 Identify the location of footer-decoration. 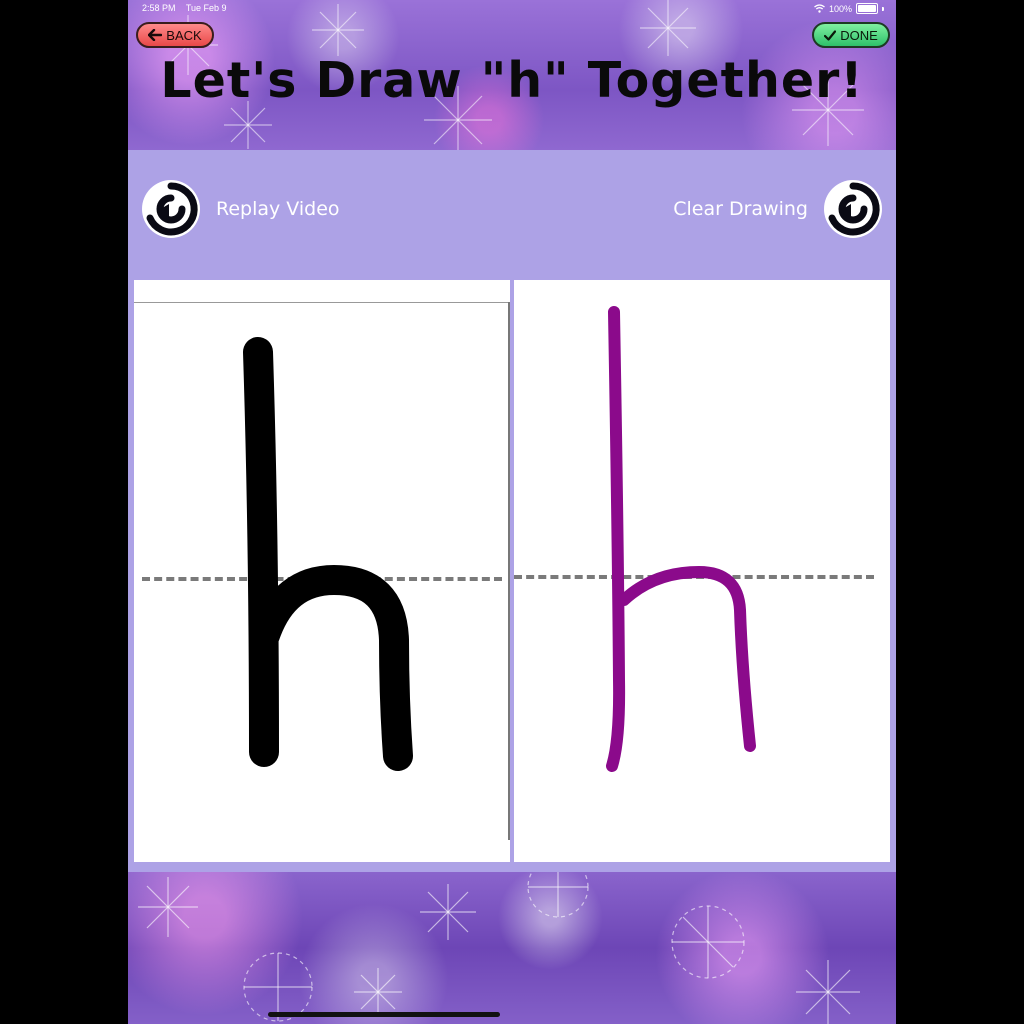
(512, 948).